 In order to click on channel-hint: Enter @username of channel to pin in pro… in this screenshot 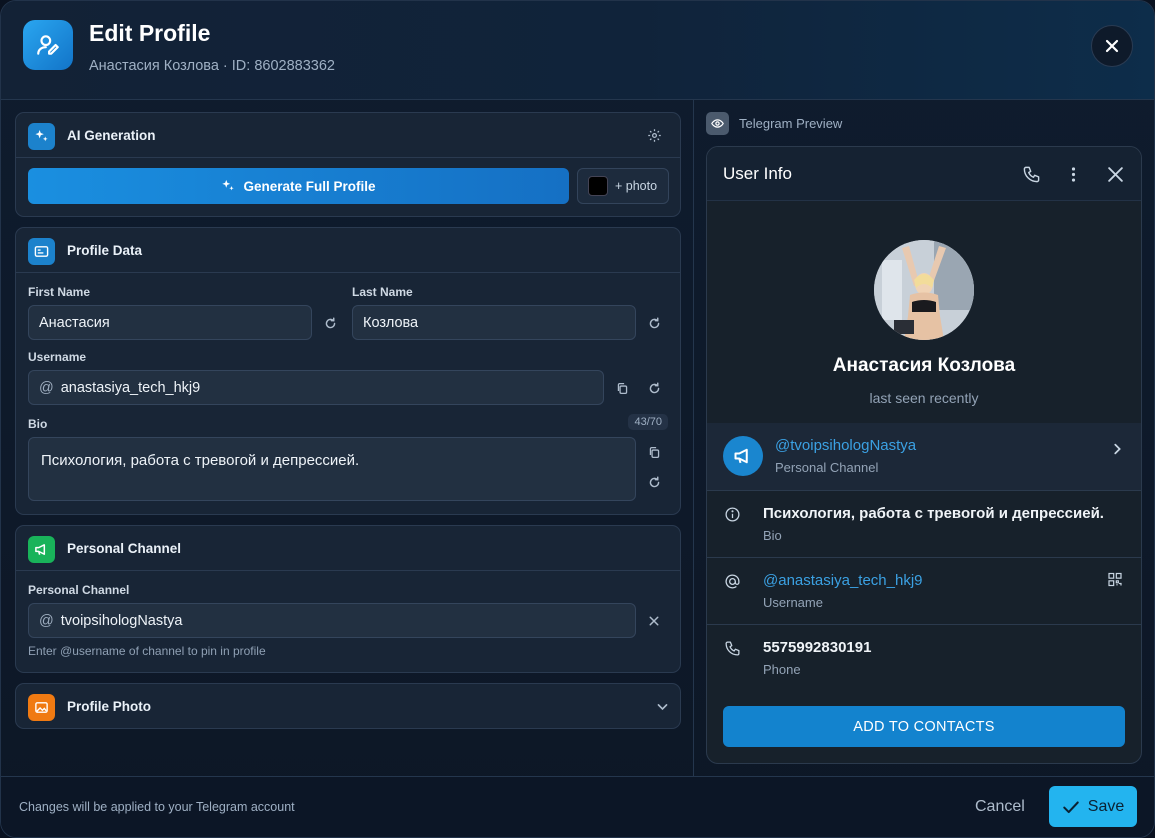, I will do `click(147, 651)`.